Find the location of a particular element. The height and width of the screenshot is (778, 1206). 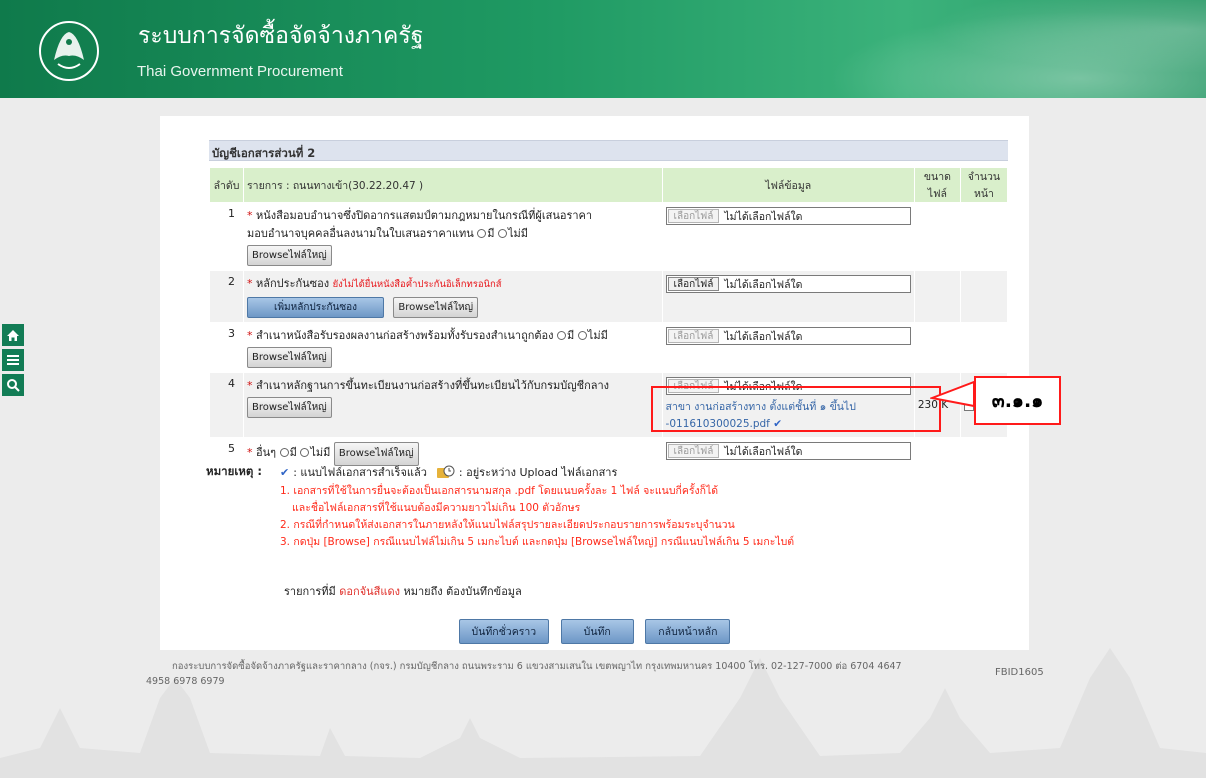

uploading-icon is located at coordinates (445, 471).